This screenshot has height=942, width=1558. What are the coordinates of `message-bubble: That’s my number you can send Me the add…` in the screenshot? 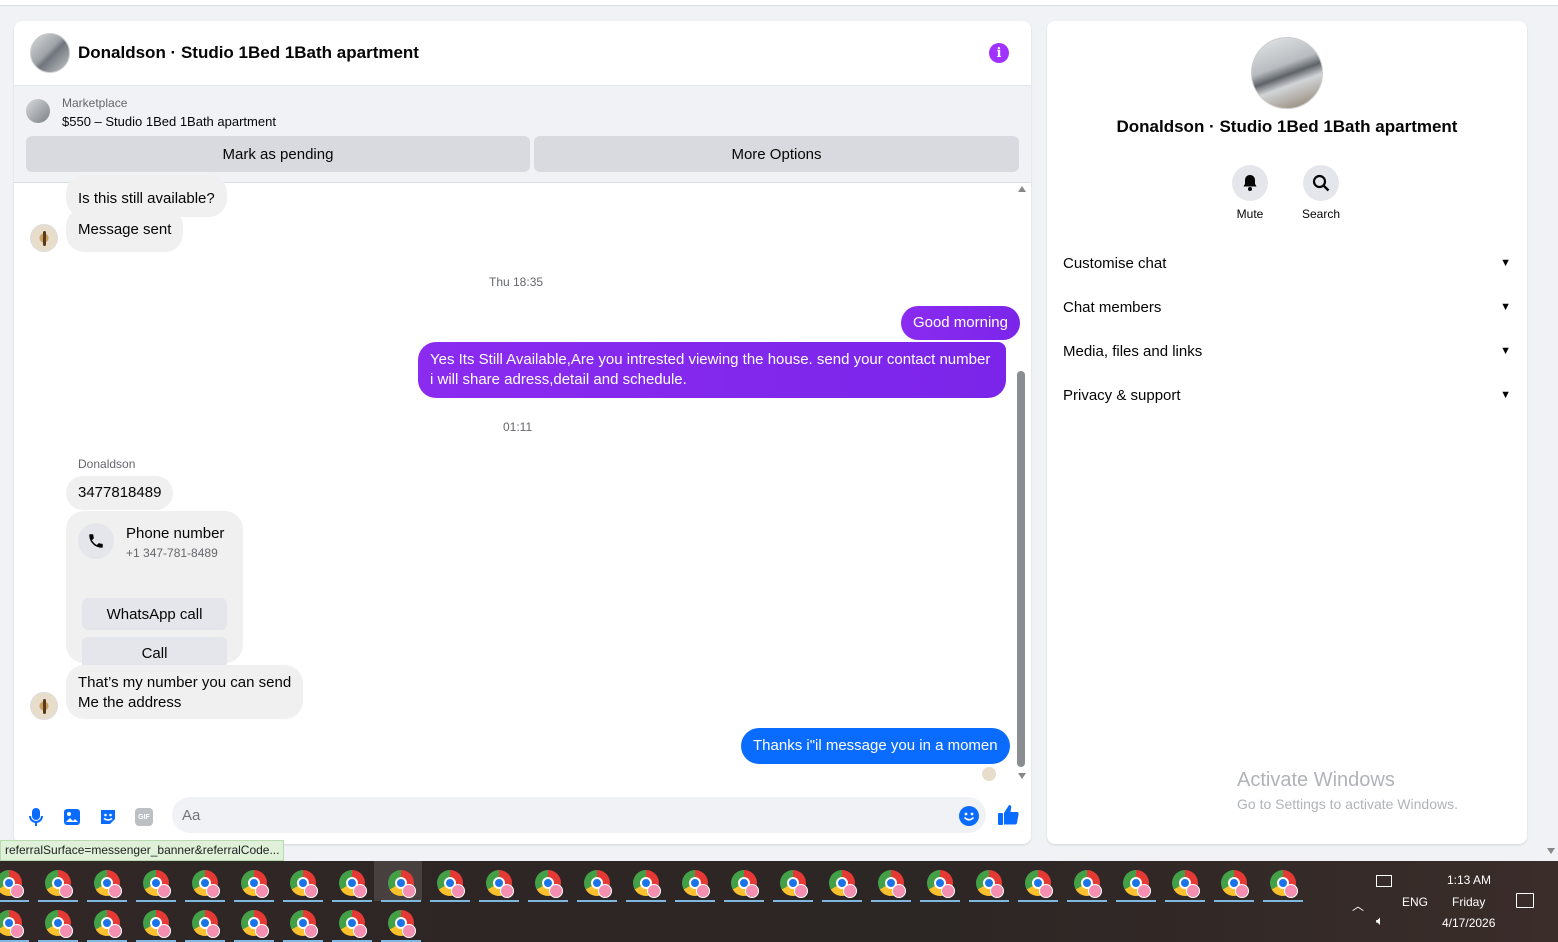 It's located at (185, 692).